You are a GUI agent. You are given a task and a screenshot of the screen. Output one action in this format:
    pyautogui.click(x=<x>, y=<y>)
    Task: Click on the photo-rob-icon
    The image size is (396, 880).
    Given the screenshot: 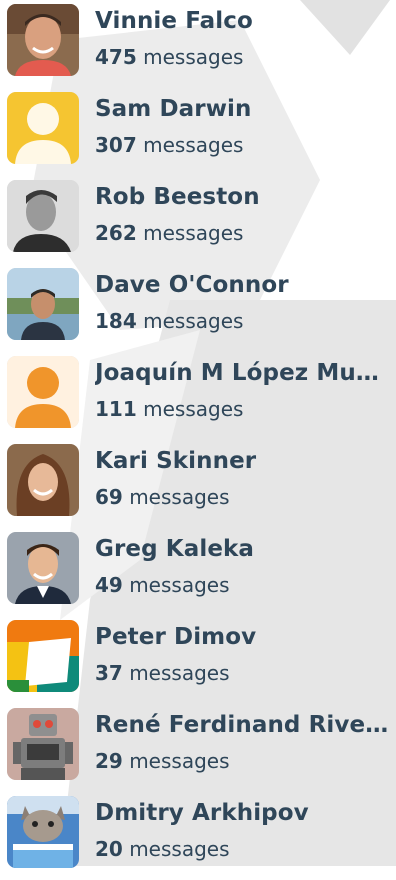 What is the action you would take?
    pyautogui.click(x=43, y=216)
    